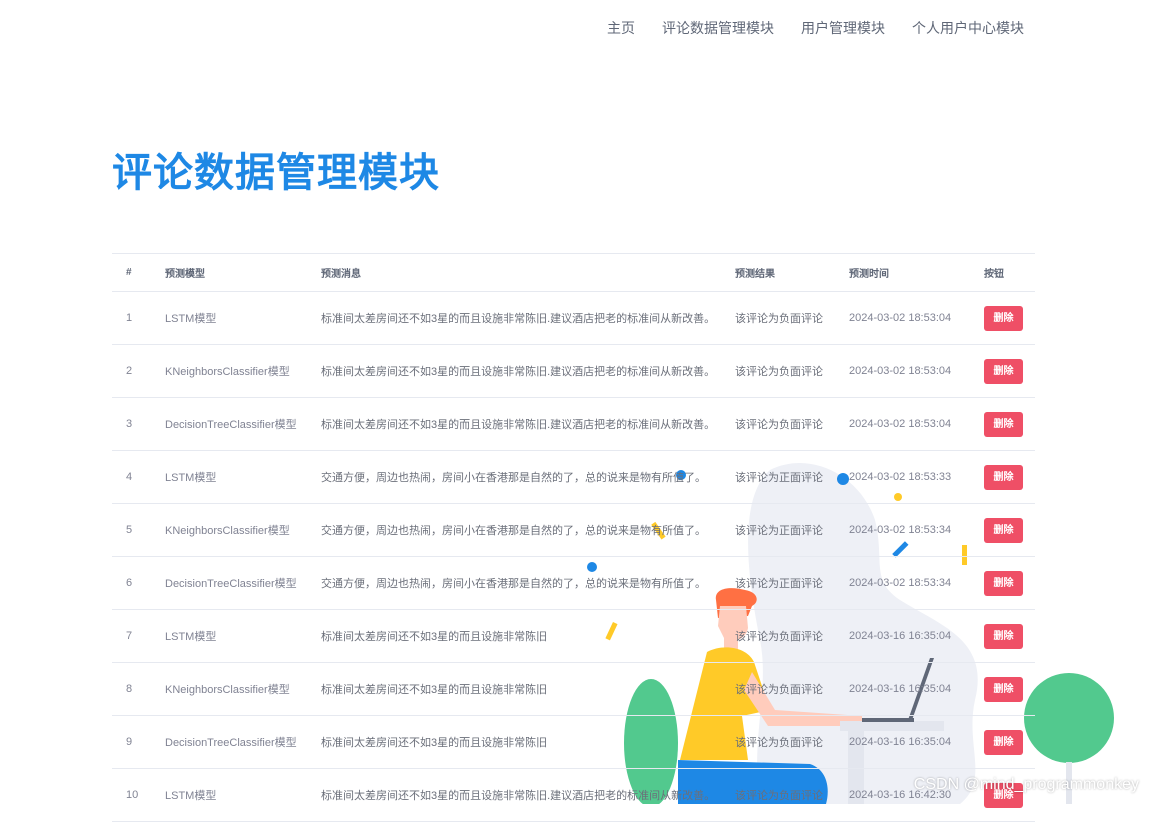 The height and width of the screenshot is (822, 1155). What do you see at coordinates (229, 272) in the screenshot?
I see `column-header-model: 预测模型` at bounding box center [229, 272].